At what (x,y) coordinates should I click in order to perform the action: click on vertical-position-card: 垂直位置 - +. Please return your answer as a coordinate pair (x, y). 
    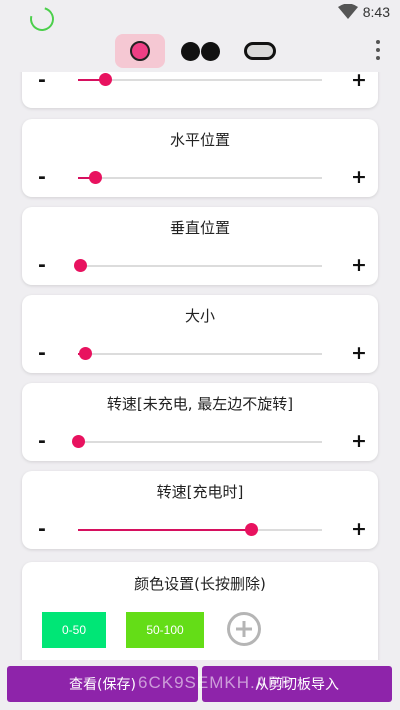
    Looking at the image, I should click on (200, 246).